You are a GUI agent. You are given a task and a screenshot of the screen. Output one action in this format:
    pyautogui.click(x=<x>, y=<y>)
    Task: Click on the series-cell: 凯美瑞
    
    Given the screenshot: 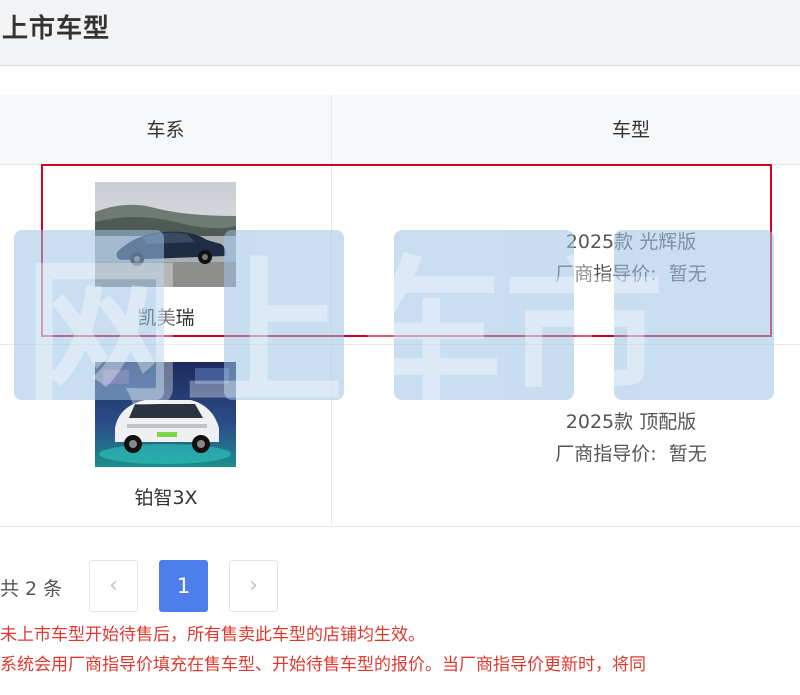 What is the action you would take?
    pyautogui.click(x=166, y=255)
    